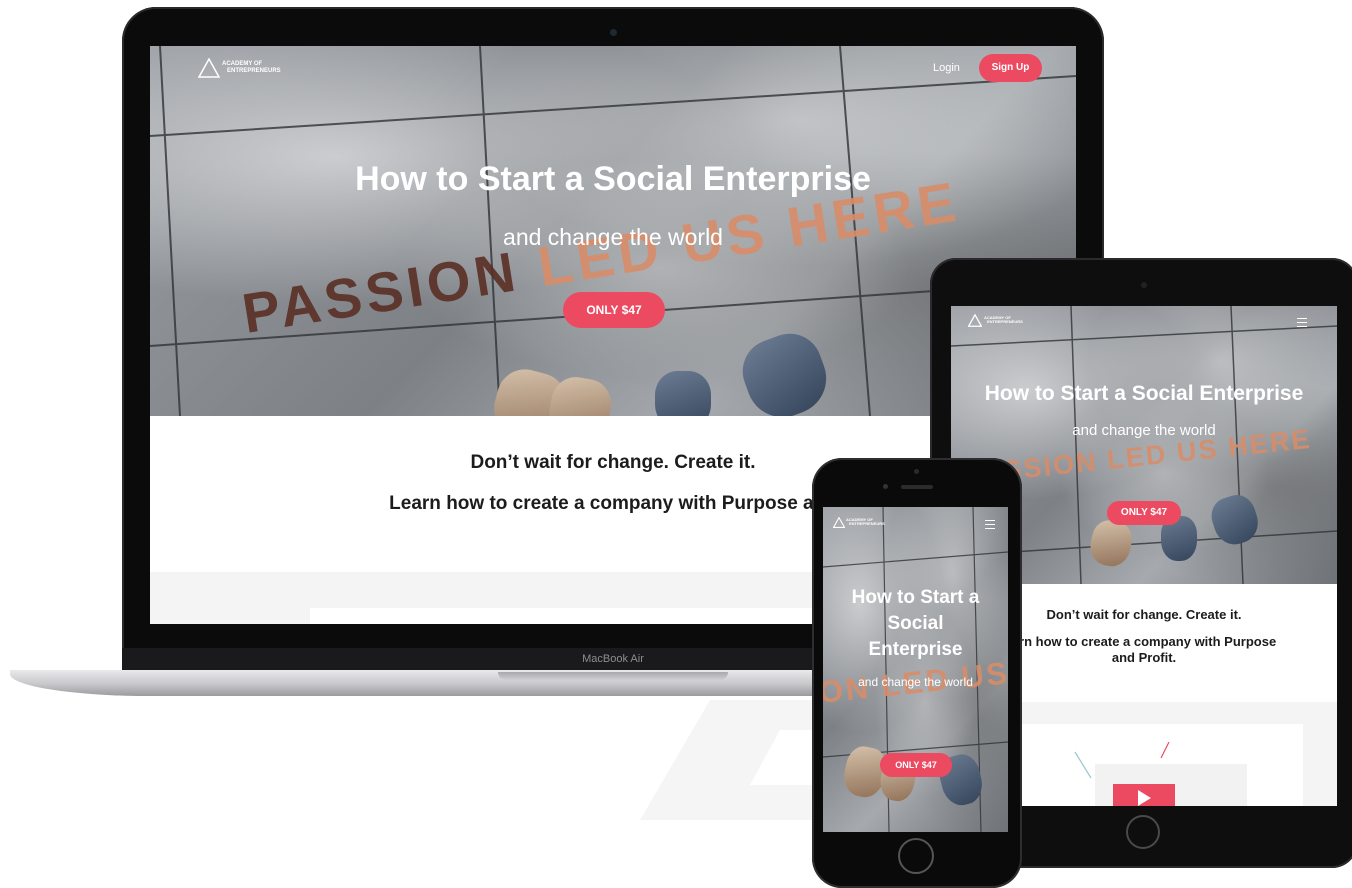  What do you see at coordinates (613, 179) in the screenshot?
I see `hero-title: How to Start a Social Enterprise` at bounding box center [613, 179].